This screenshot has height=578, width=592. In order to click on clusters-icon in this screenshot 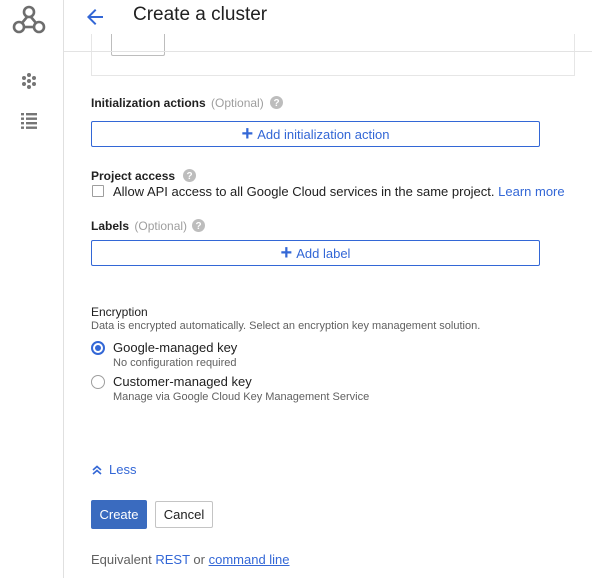, I will do `click(29, 81)`.